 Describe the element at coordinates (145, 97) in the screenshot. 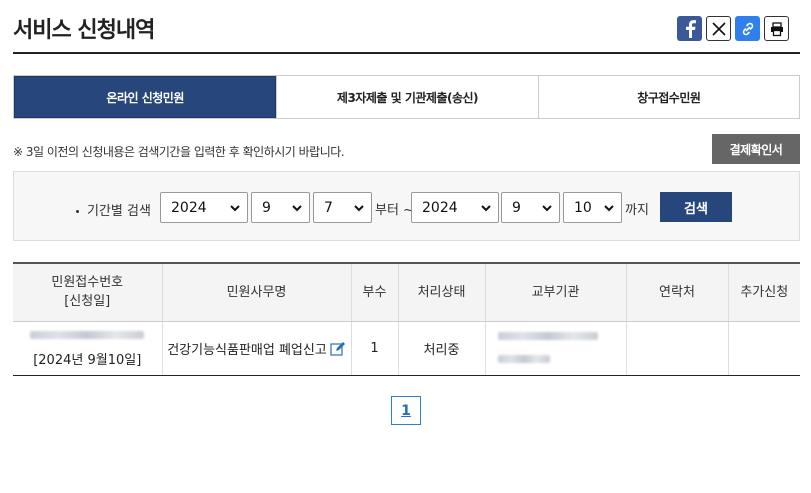

I see `tab-online: 온라인 신청민원` at that location.